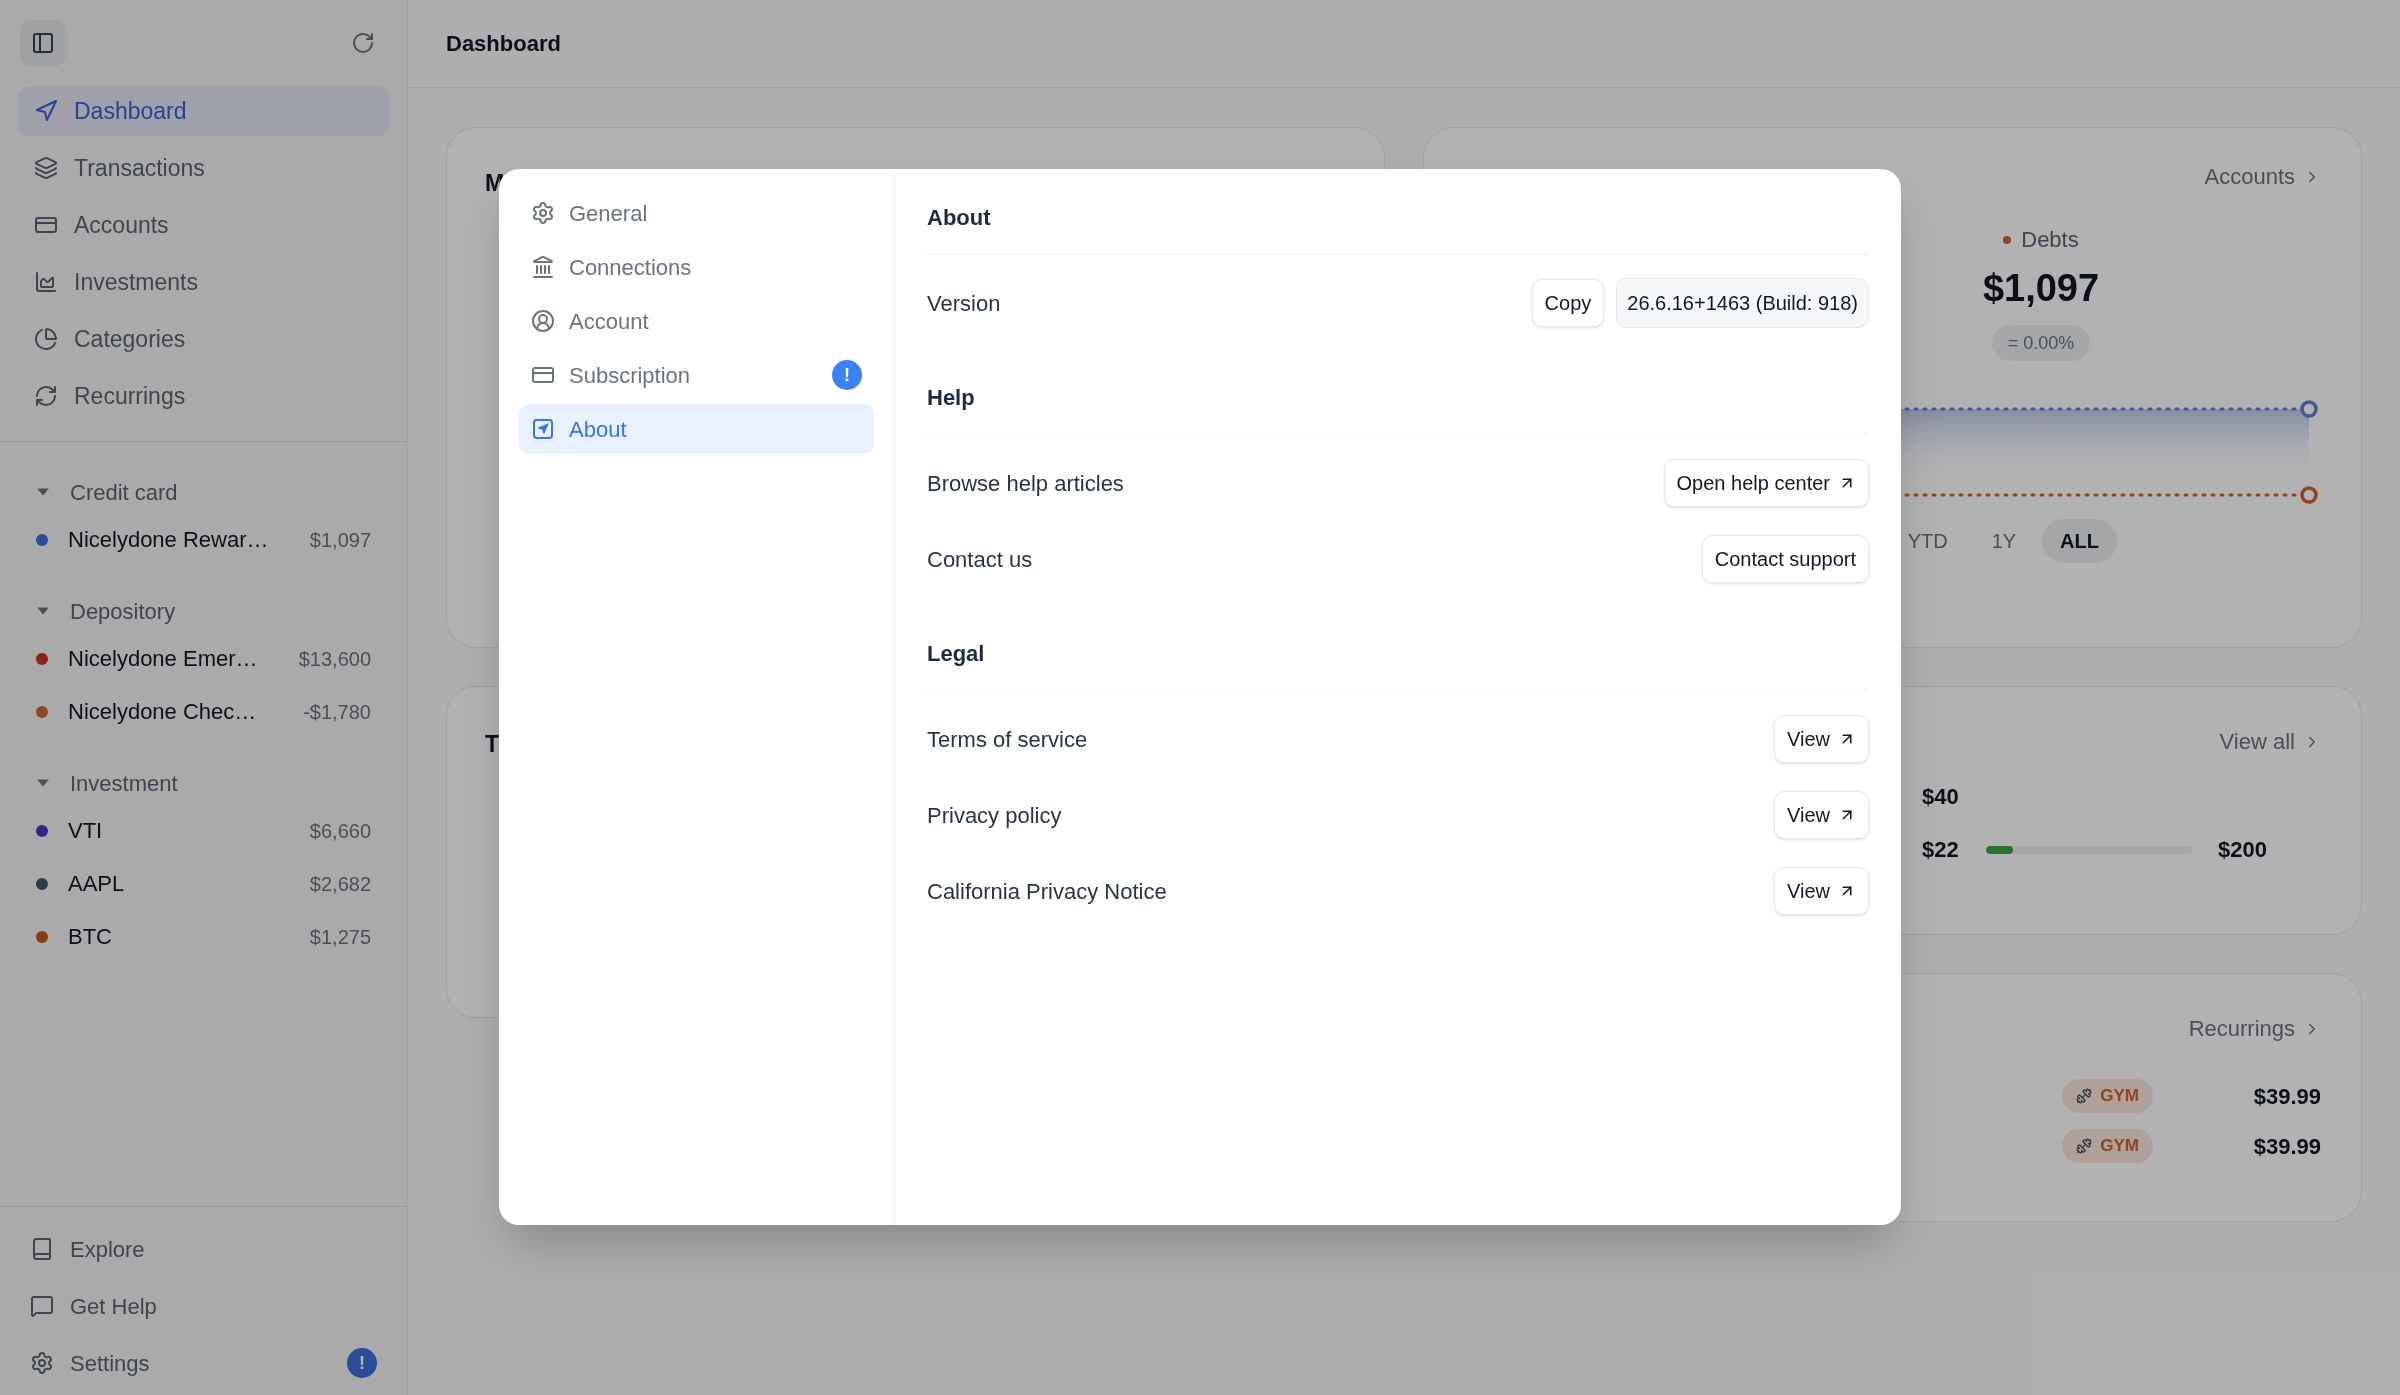 This screenshot has width=2400, height=1395. What do you see at coordinates (2262, 176) in the screenshot?
I see `accounts-link: Accounts` at bounding box center [2262, 176].